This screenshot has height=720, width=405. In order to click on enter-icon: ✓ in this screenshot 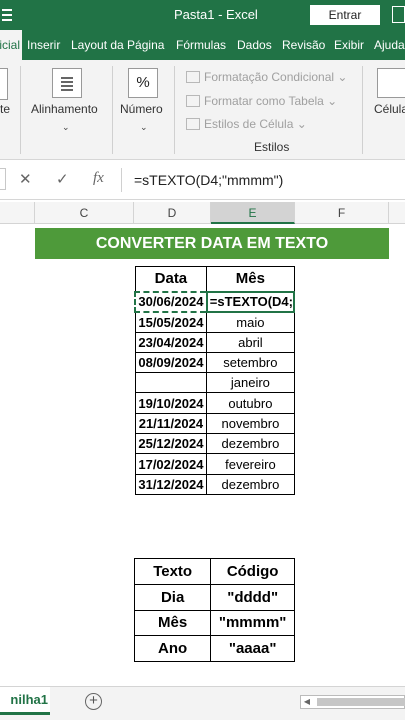, I will do `click(62, 179)`.